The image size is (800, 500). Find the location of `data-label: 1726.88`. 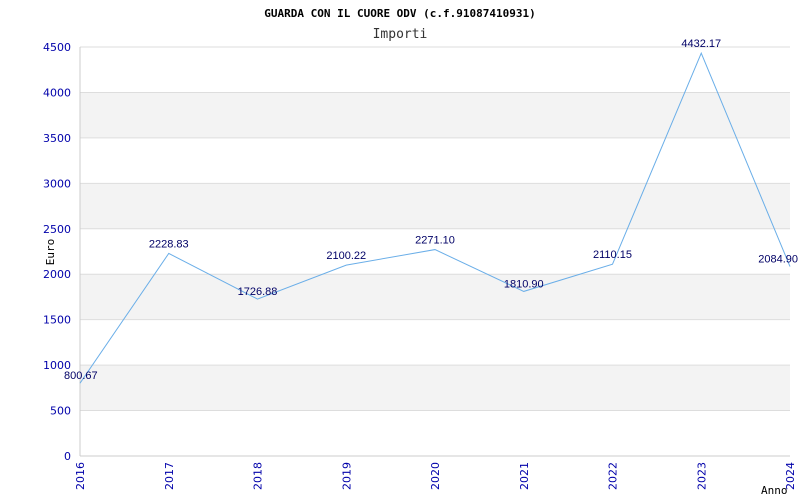

data-label: 1726.88 is located at coordinates (258, 292).